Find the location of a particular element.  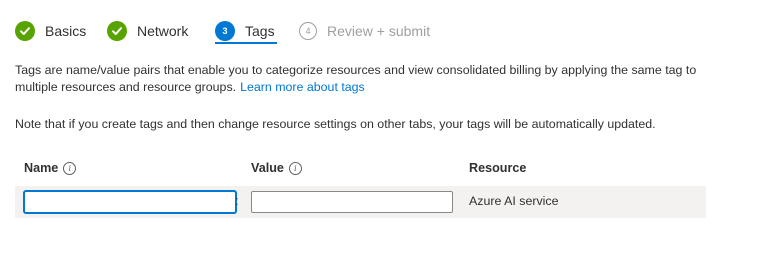

step-review-submit: 4 Review + submit is located at coordinates (364, 31).